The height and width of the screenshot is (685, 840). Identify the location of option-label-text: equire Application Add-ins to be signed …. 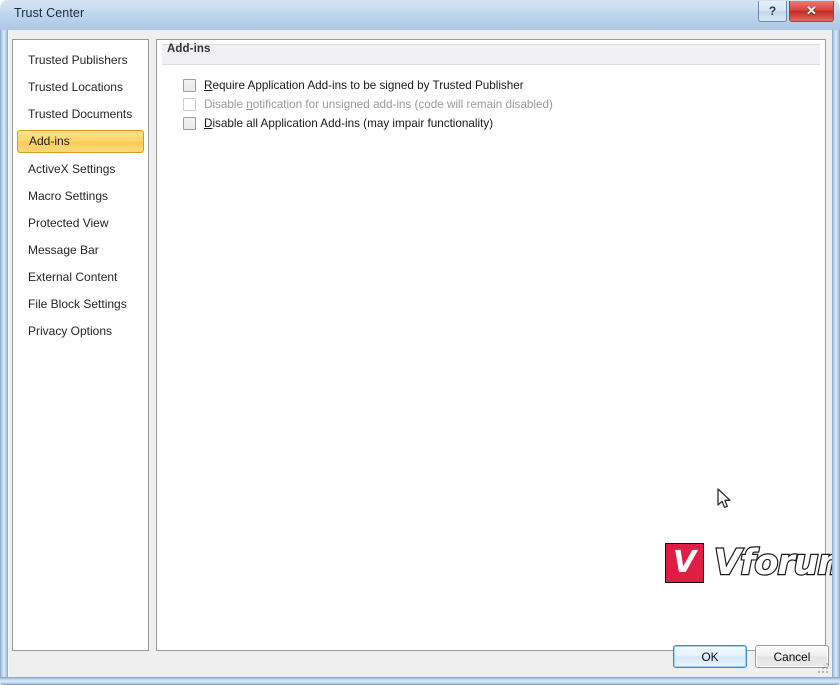
(368, 85).